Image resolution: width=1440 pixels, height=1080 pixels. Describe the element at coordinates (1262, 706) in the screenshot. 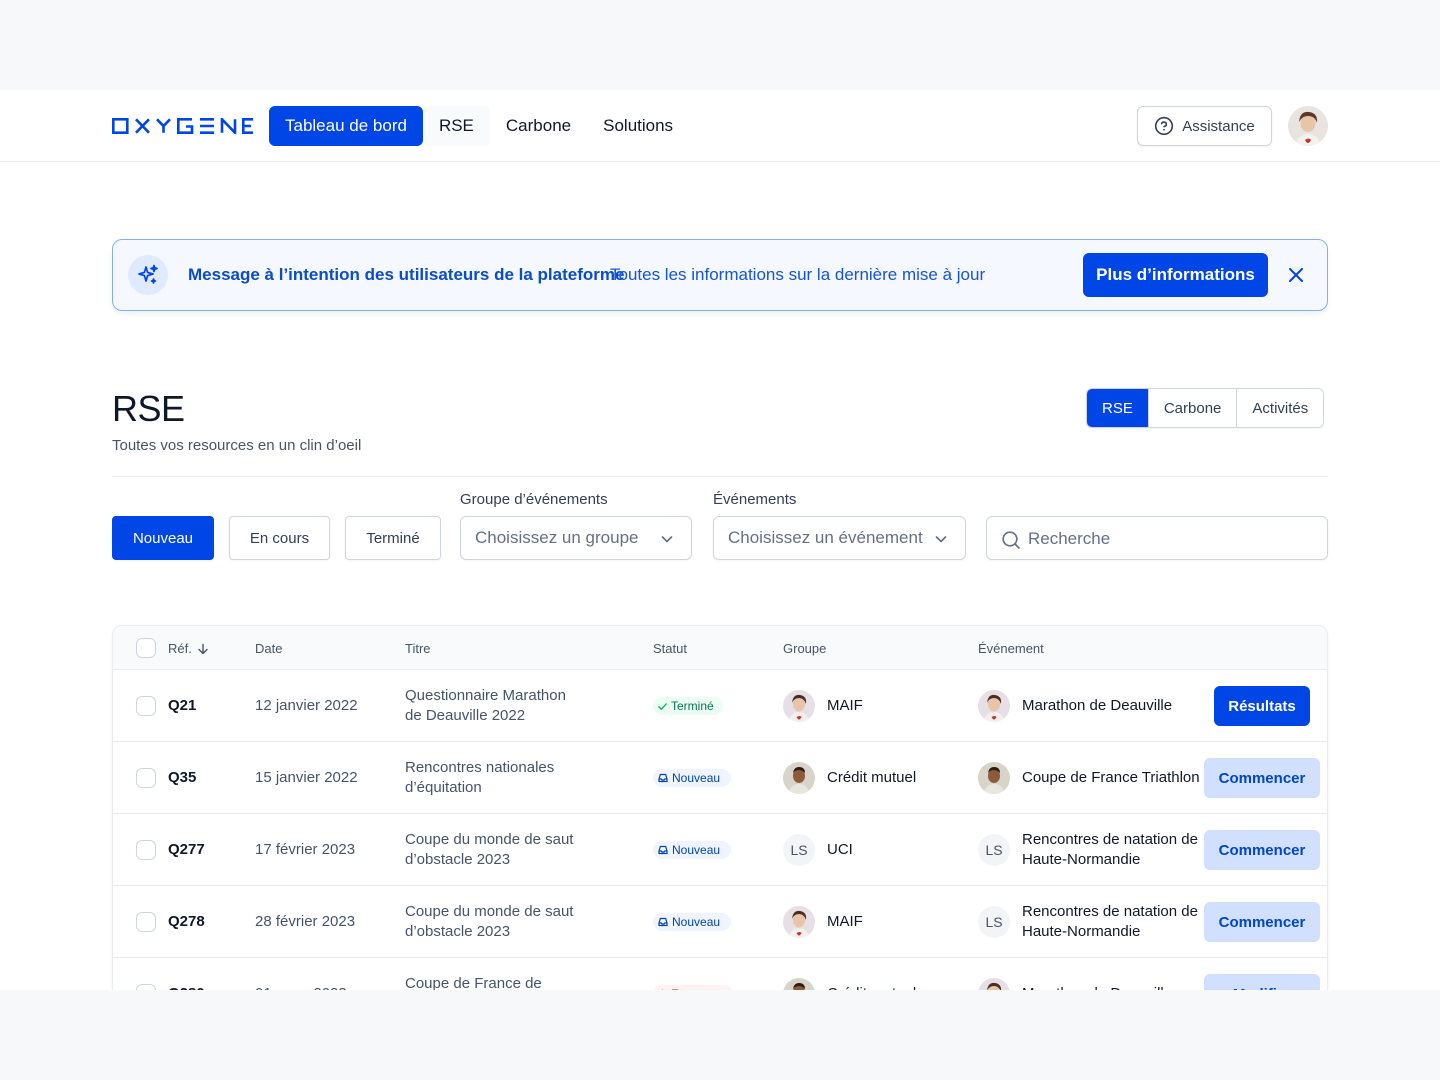

I see `row-action-button: Résultats` at that location.